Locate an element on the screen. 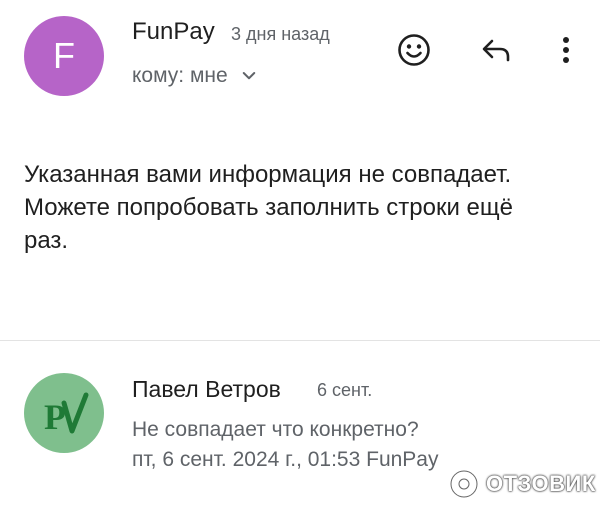 The height and width of the screenshot is (512, 600). body-line: Можете попробовать заполнить строки ещё is located at coordinates (268, 207).